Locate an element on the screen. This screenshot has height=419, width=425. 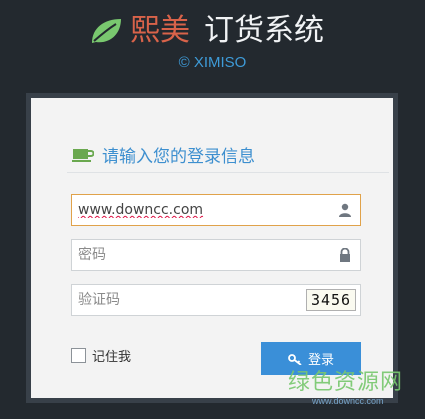
login-heading-text: 请输入您的登录信息 is located at coordinates (178, 157).